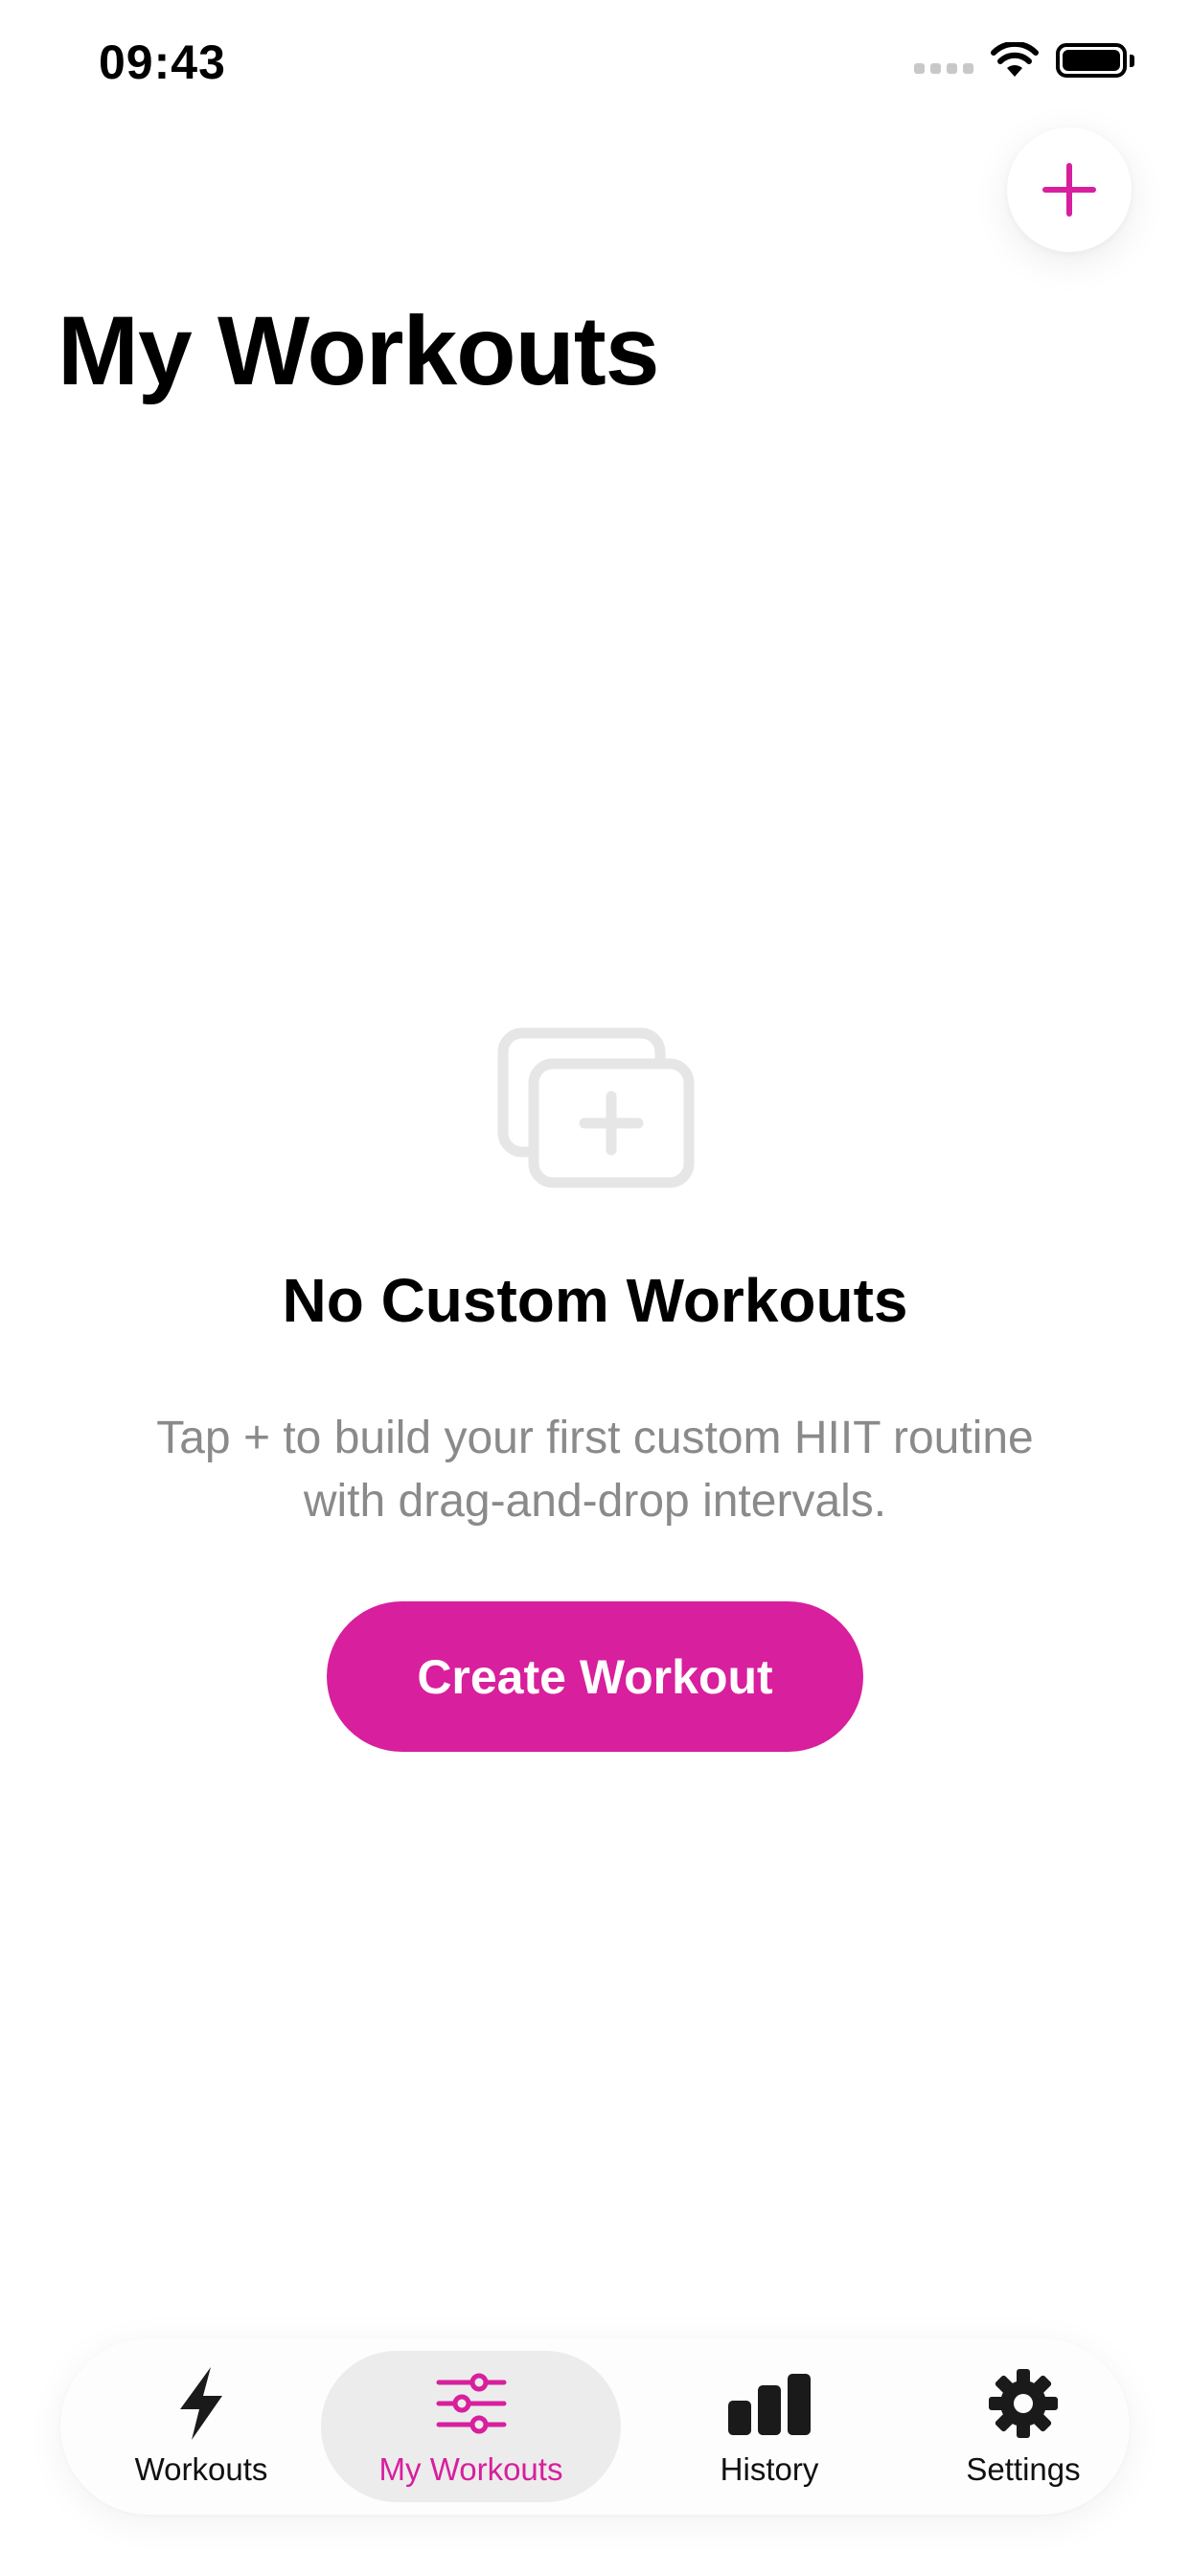 The width and height of the screenshot is (1190, 2576). I want to click on status-indicators, so click(1024, 60).